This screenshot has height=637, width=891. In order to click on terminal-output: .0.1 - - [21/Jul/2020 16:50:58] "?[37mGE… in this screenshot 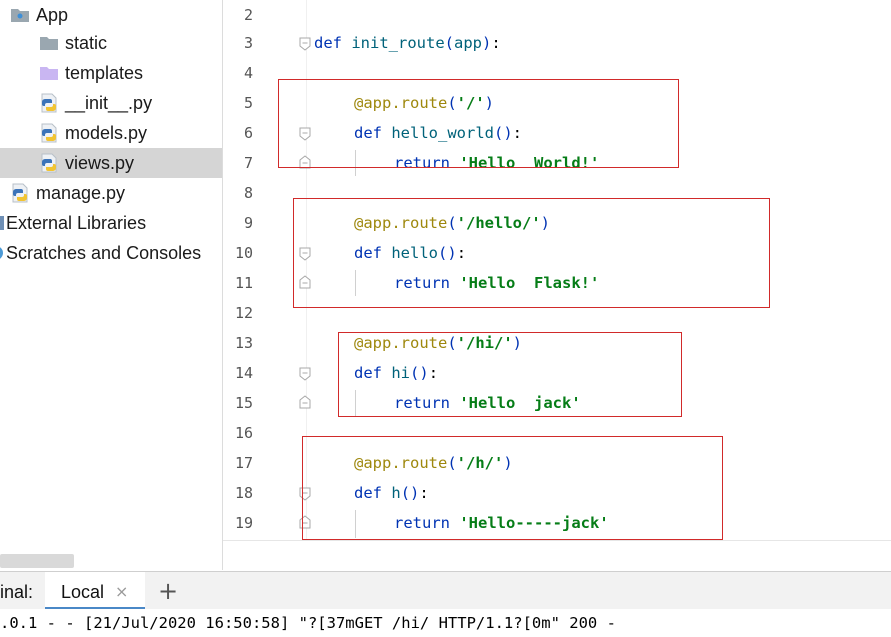, I will do `click(445, 623)`.